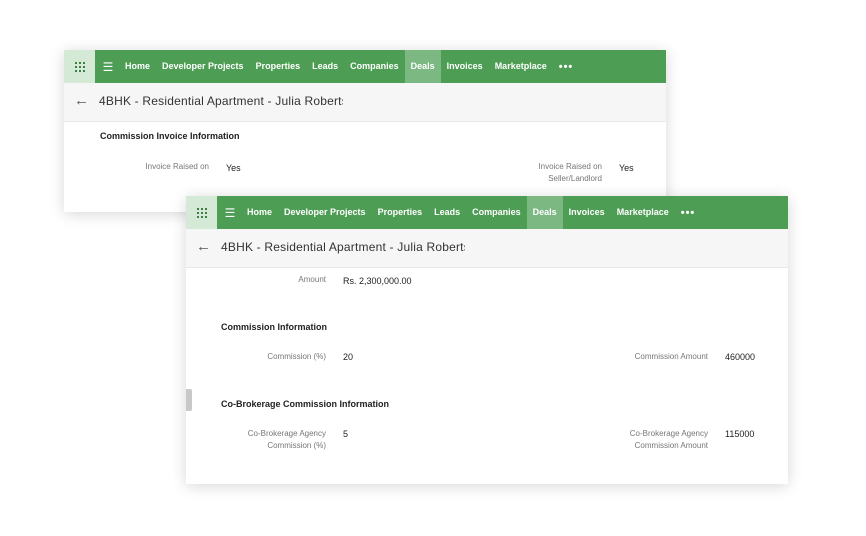 The image size is (866, 536). Describe the element at coordinates (312, 279) in the screenshot. I see `amount-label: Amount` at that location.